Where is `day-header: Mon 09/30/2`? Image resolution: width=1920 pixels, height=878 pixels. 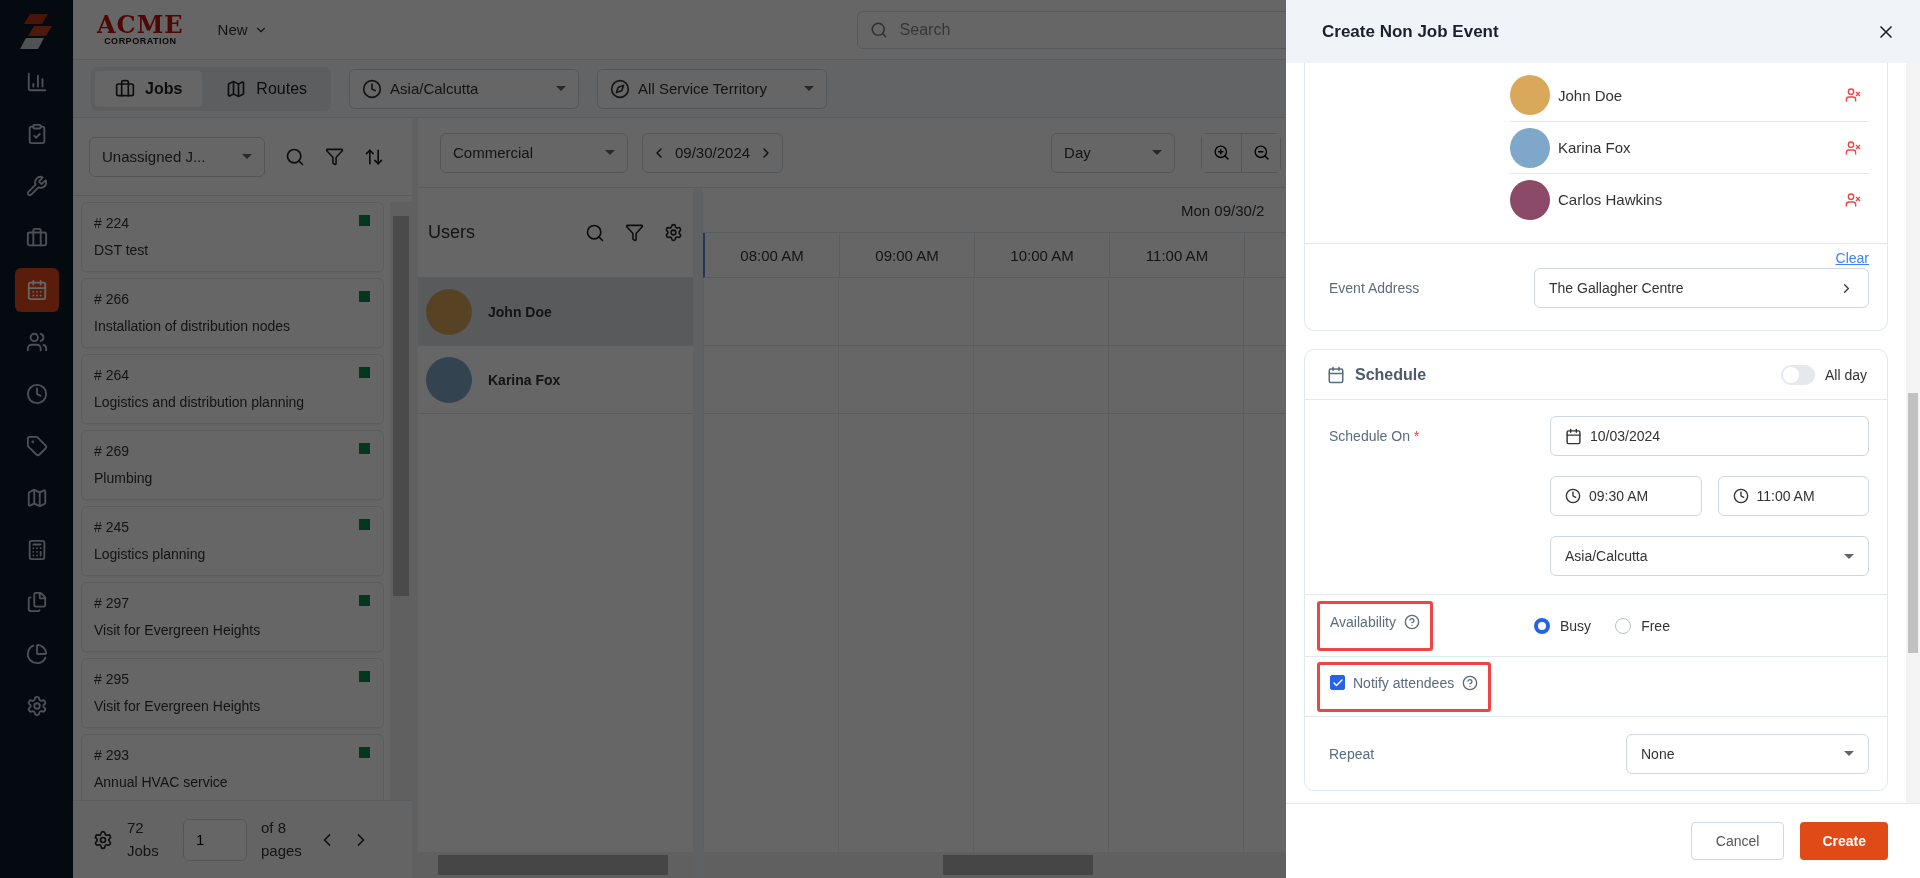 day-header: Mon 09/30/2 is located at coordinates (1223, 210).